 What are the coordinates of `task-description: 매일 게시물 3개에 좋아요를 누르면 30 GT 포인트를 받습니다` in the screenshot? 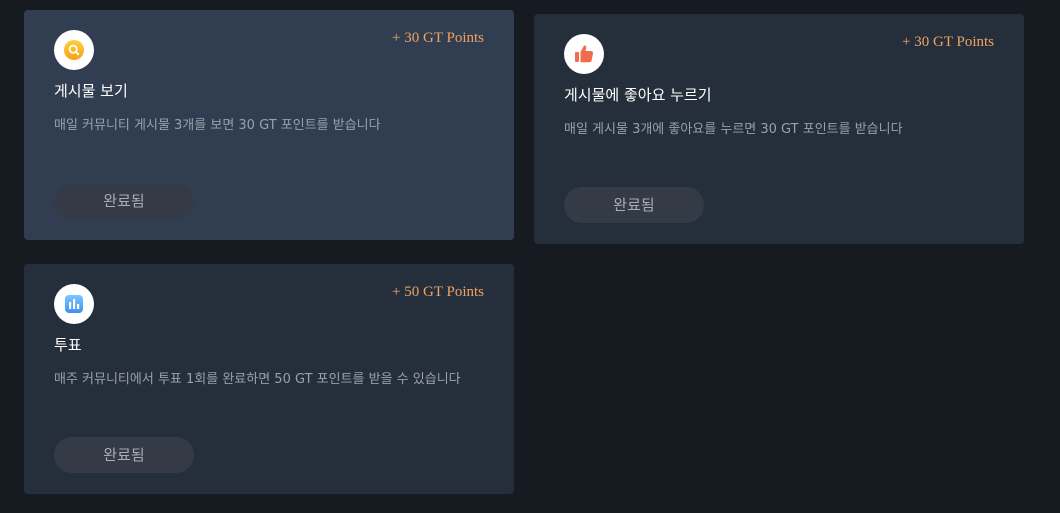 It's located at (733, 129).